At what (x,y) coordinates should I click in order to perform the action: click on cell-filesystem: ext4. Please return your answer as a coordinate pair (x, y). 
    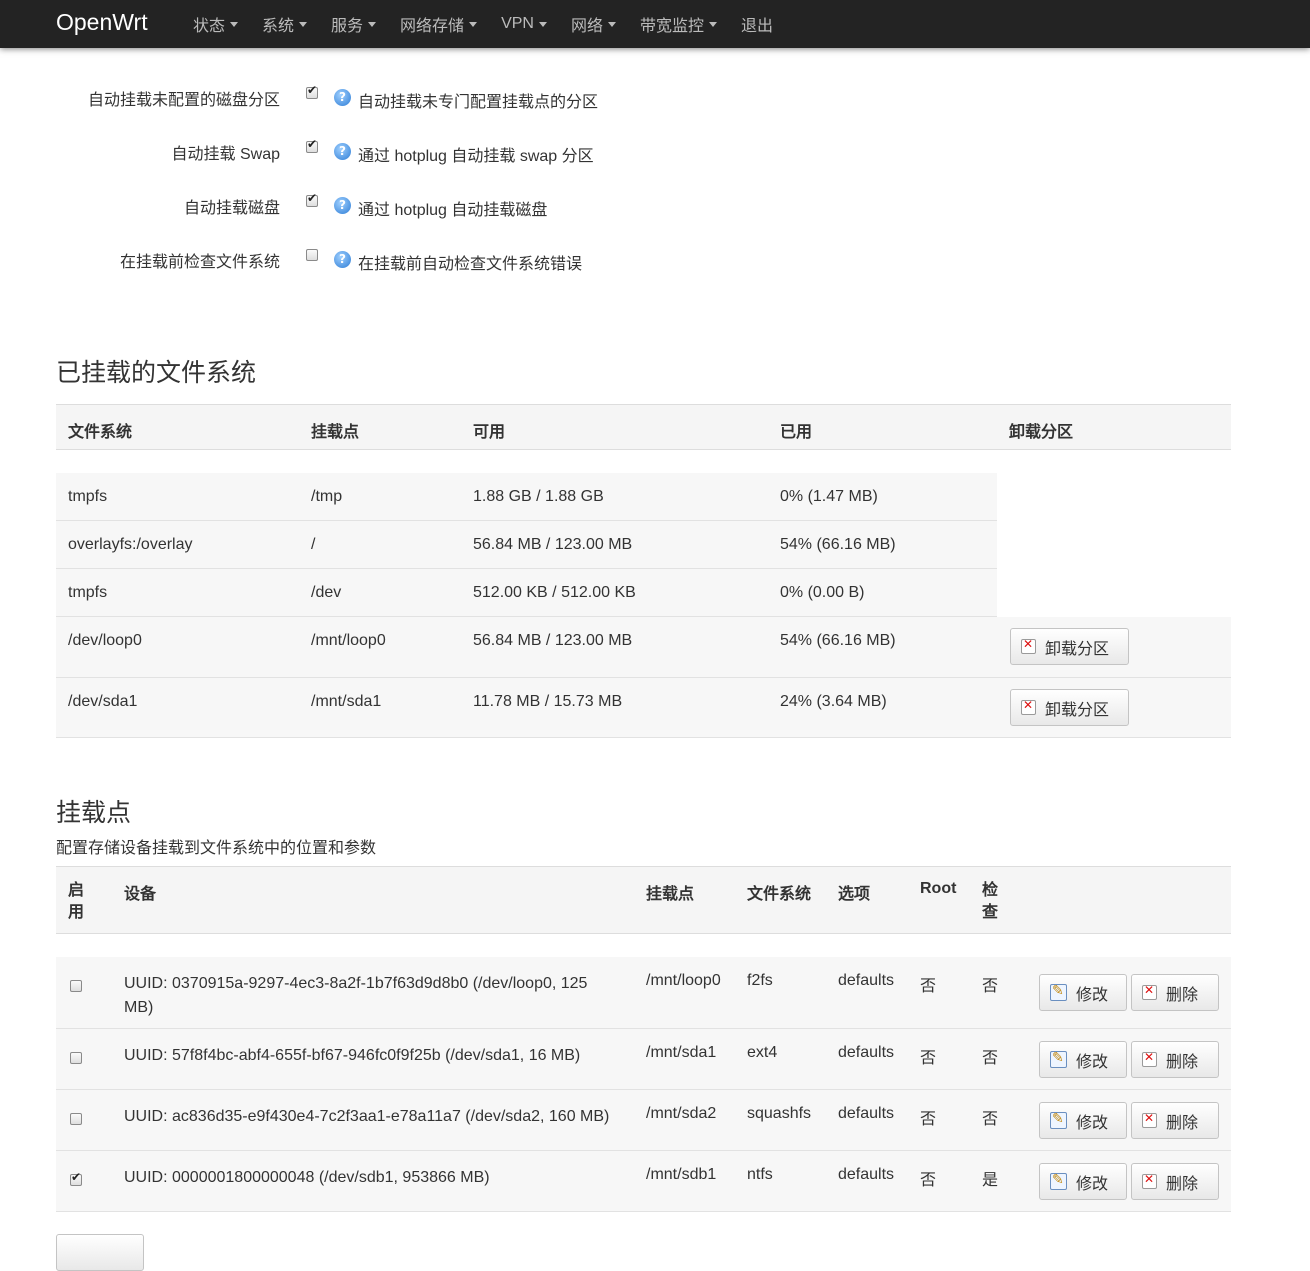
    Looking at the image, I should click on (762, 1052).